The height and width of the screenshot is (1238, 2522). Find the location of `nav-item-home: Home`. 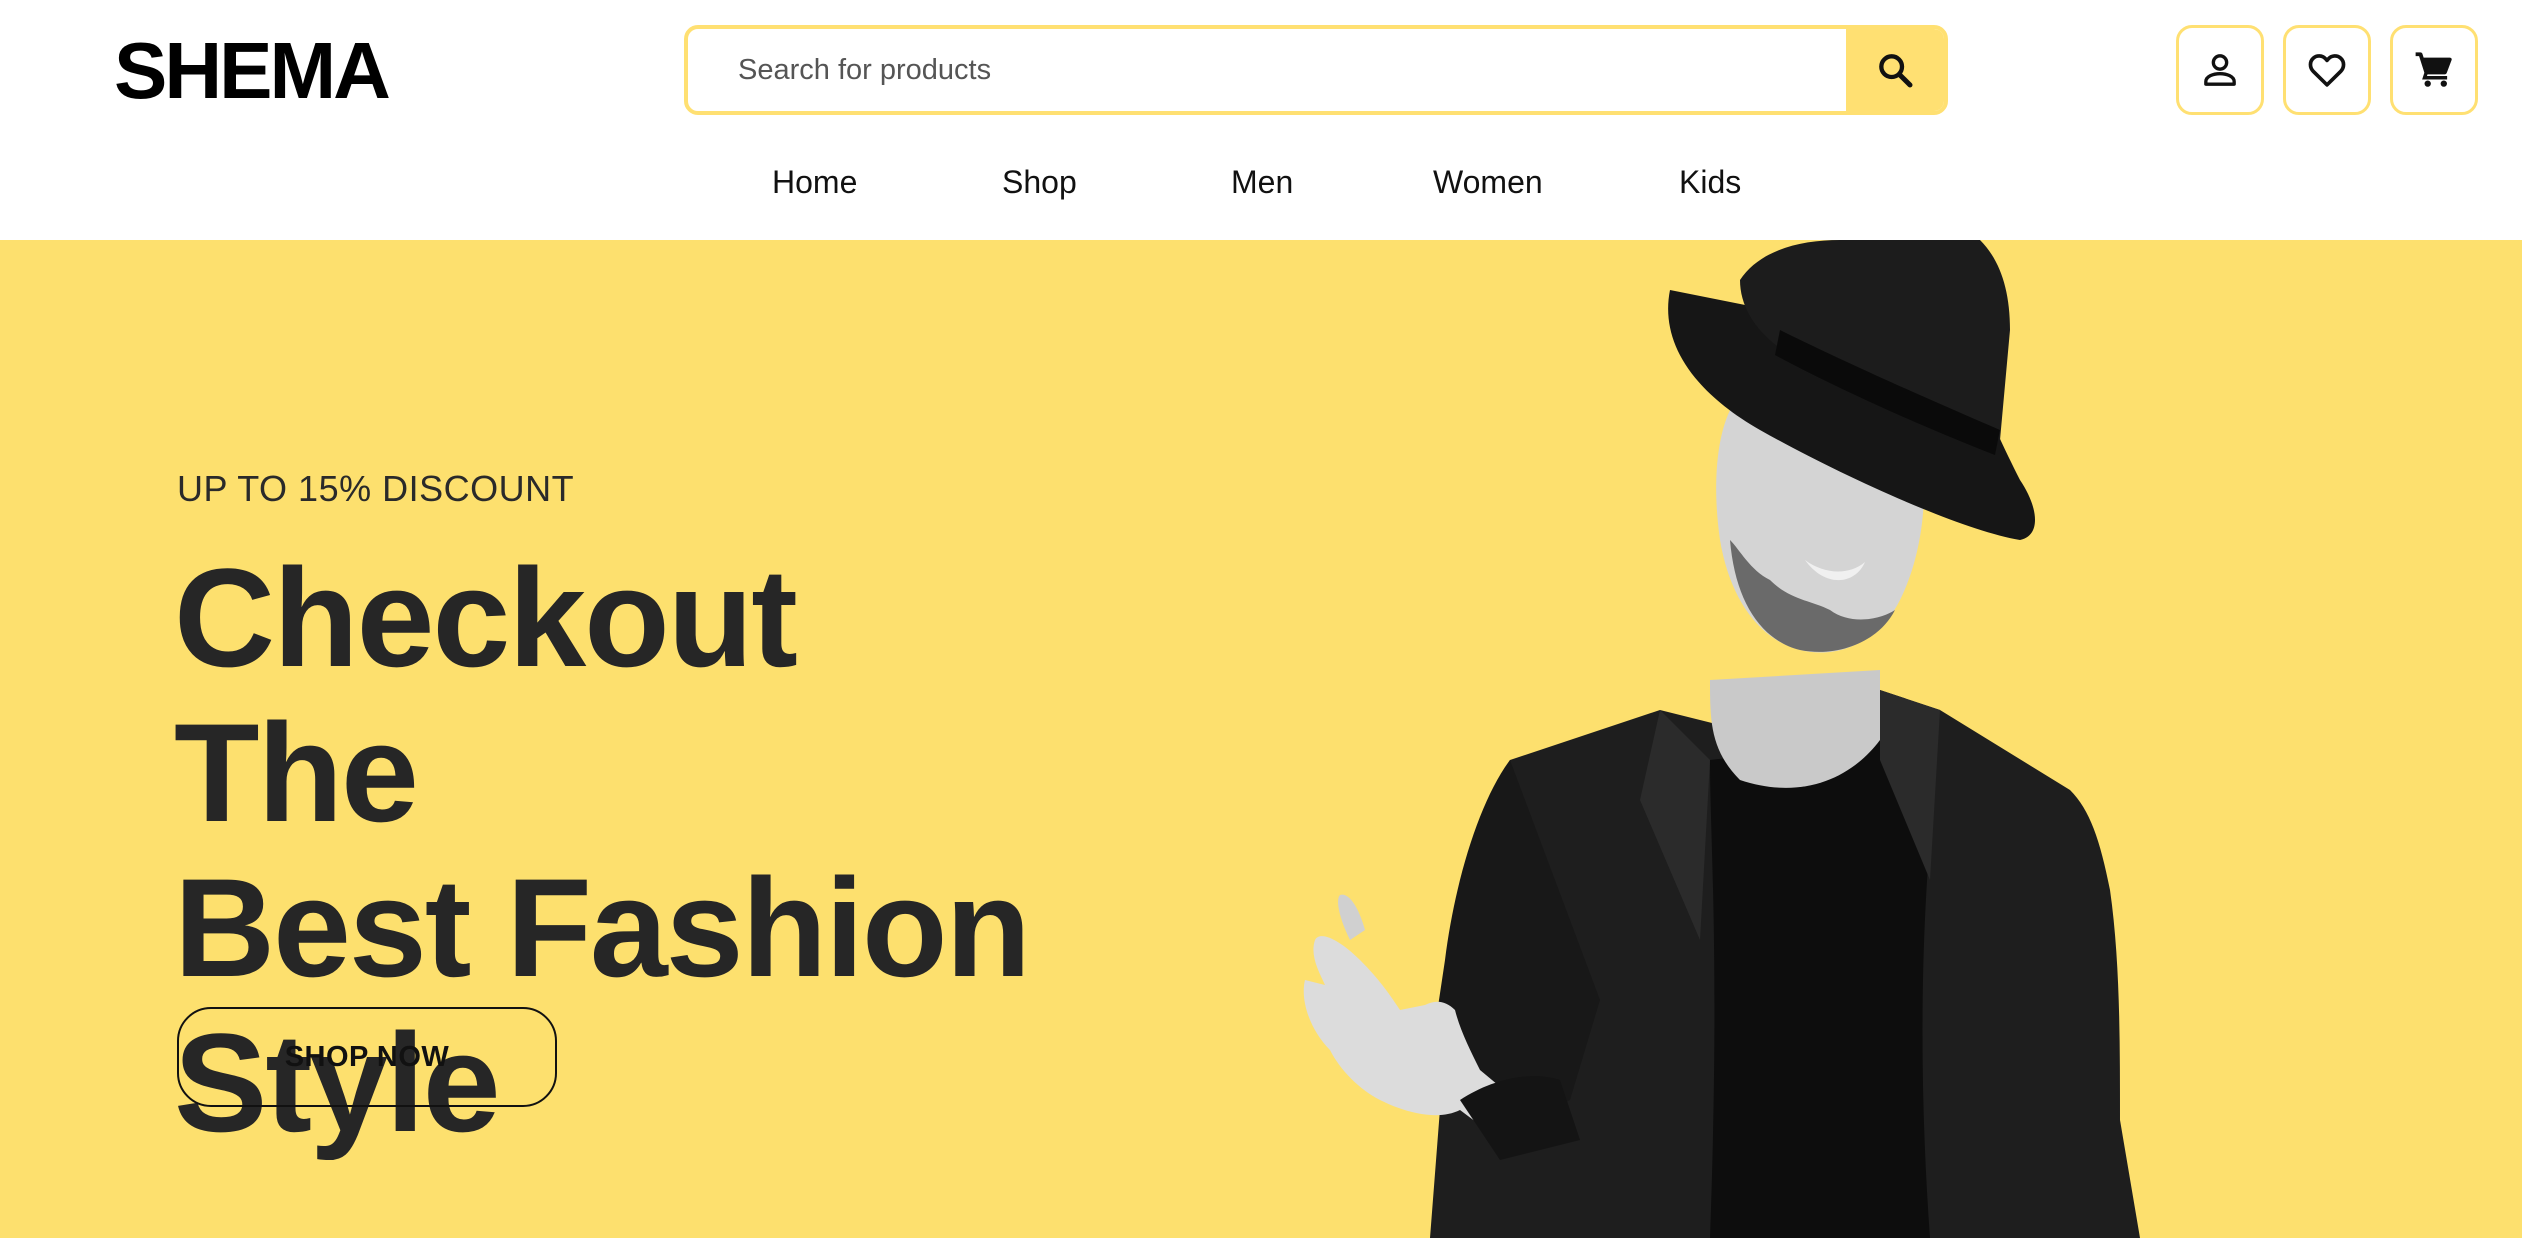

nav-item-home: Home is located at coordinates (814, 182).